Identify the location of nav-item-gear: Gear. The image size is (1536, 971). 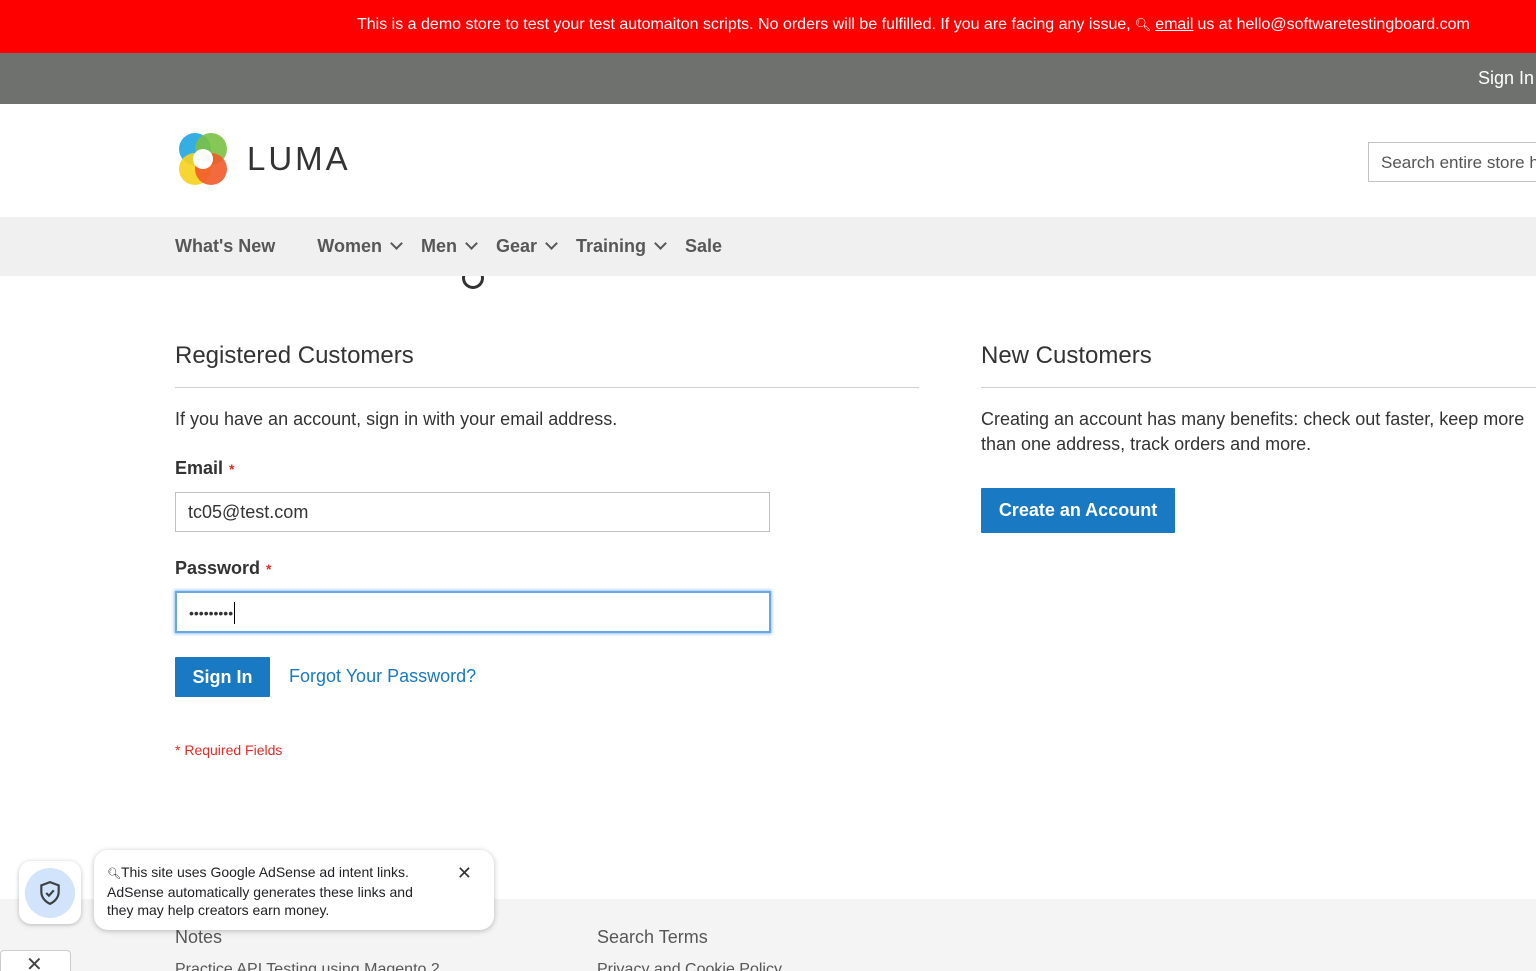
(526, 246).